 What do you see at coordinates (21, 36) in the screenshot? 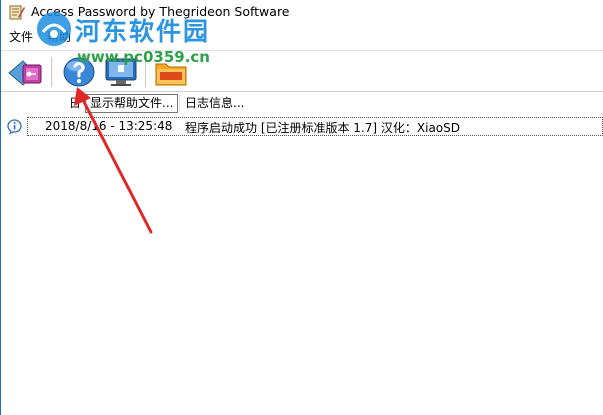
I see `menu-file: 文件` at bounding box center [21, 36].